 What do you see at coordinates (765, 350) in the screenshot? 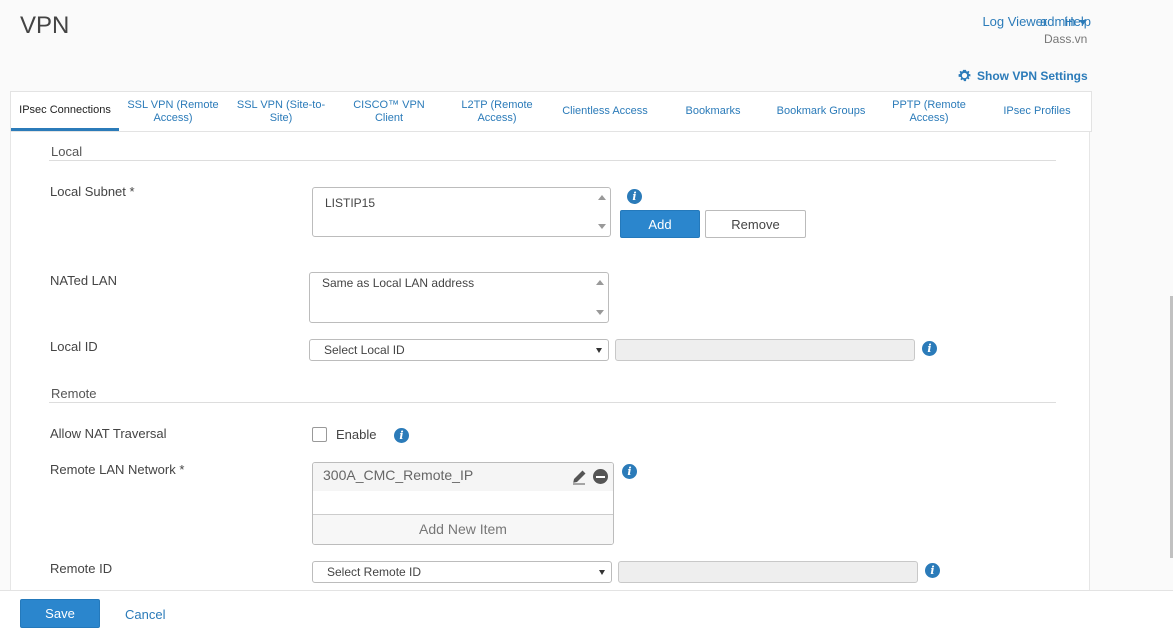
I see `local-id-input` at bounding box center [765, 350].